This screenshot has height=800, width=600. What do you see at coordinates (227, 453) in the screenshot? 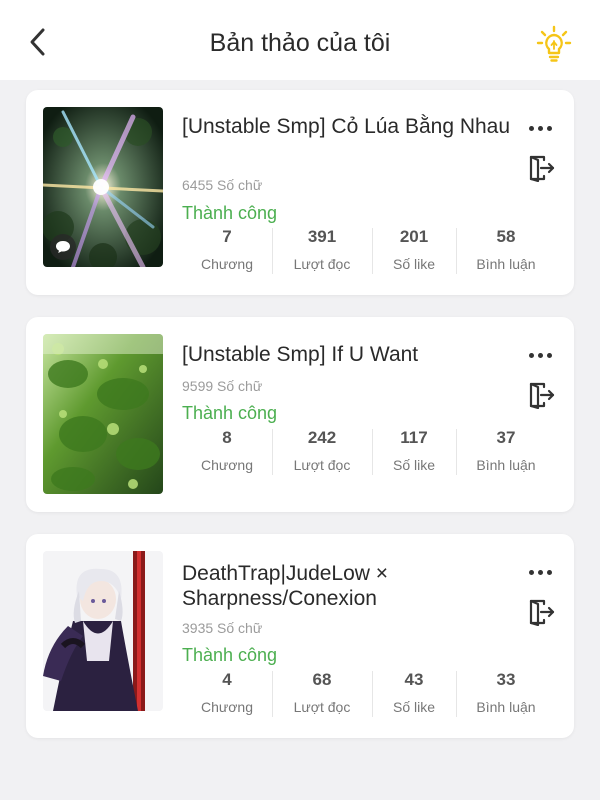
I see `stat-chapters: 8 Chương` at bounding box center [227, 453].